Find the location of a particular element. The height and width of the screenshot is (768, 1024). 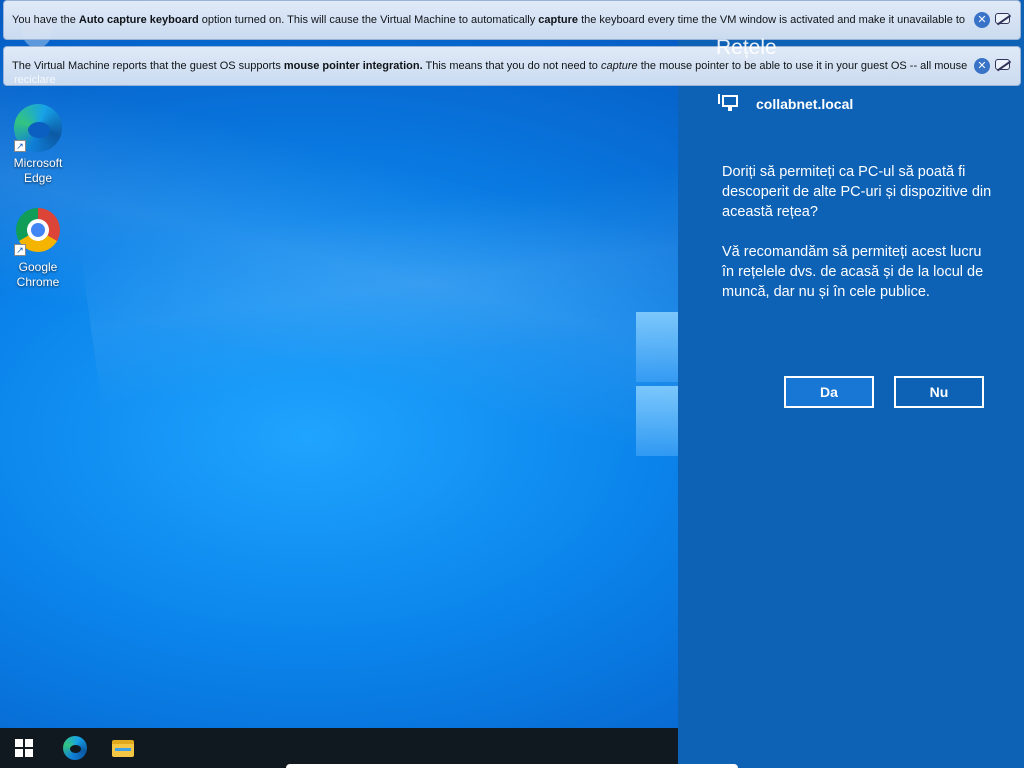

chrome-icon: ↗ is located at coordinates (38, 232).